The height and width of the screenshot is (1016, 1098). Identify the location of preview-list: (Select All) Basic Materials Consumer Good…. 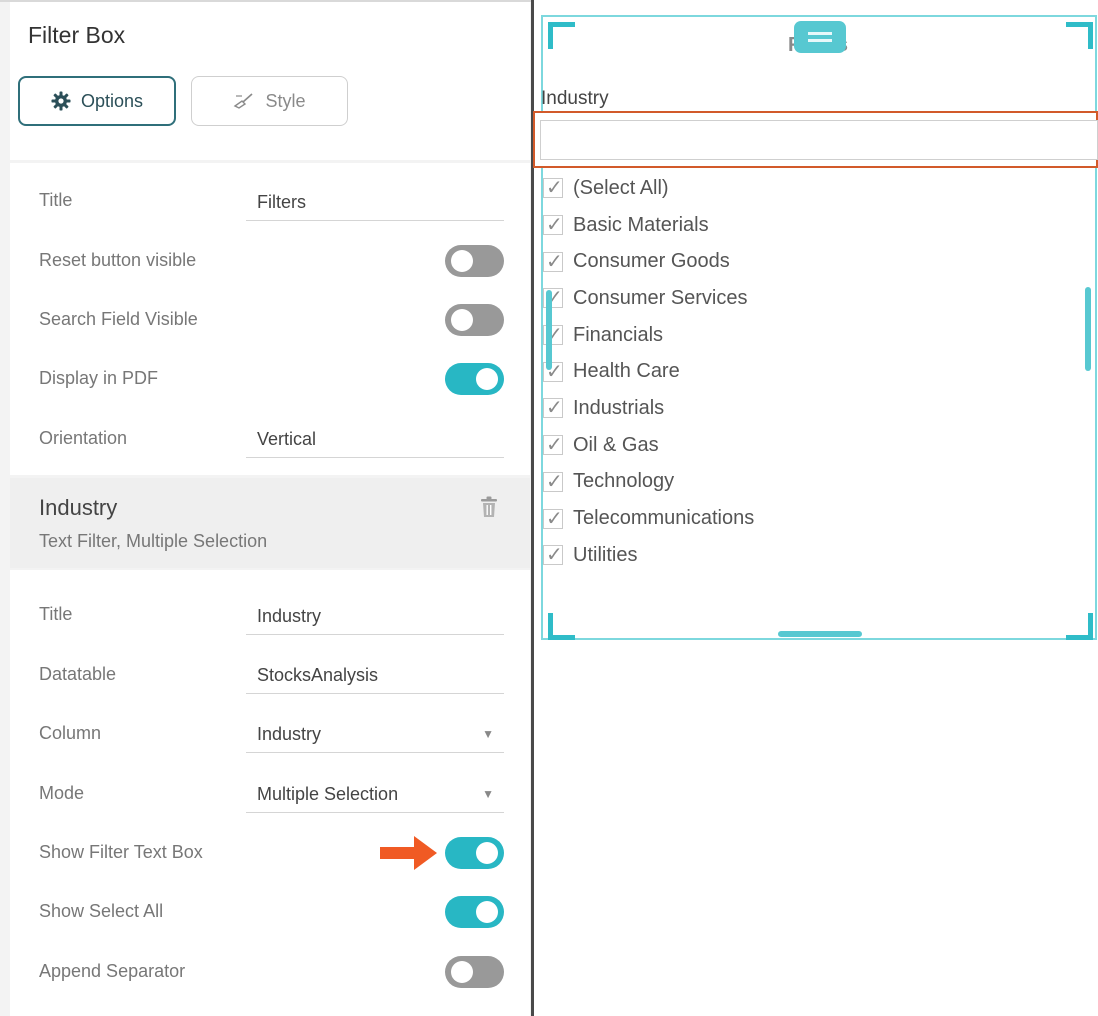
(648, 372).